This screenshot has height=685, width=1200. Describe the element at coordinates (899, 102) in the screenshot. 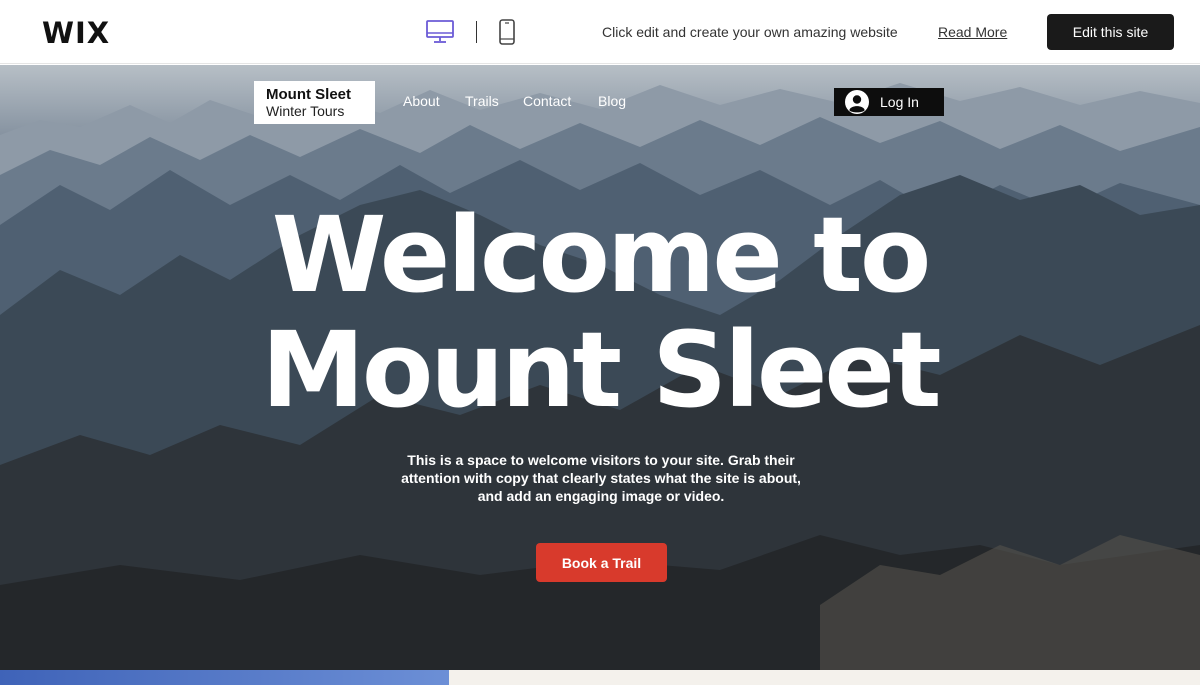

I see `login-label: Log In` at that location.